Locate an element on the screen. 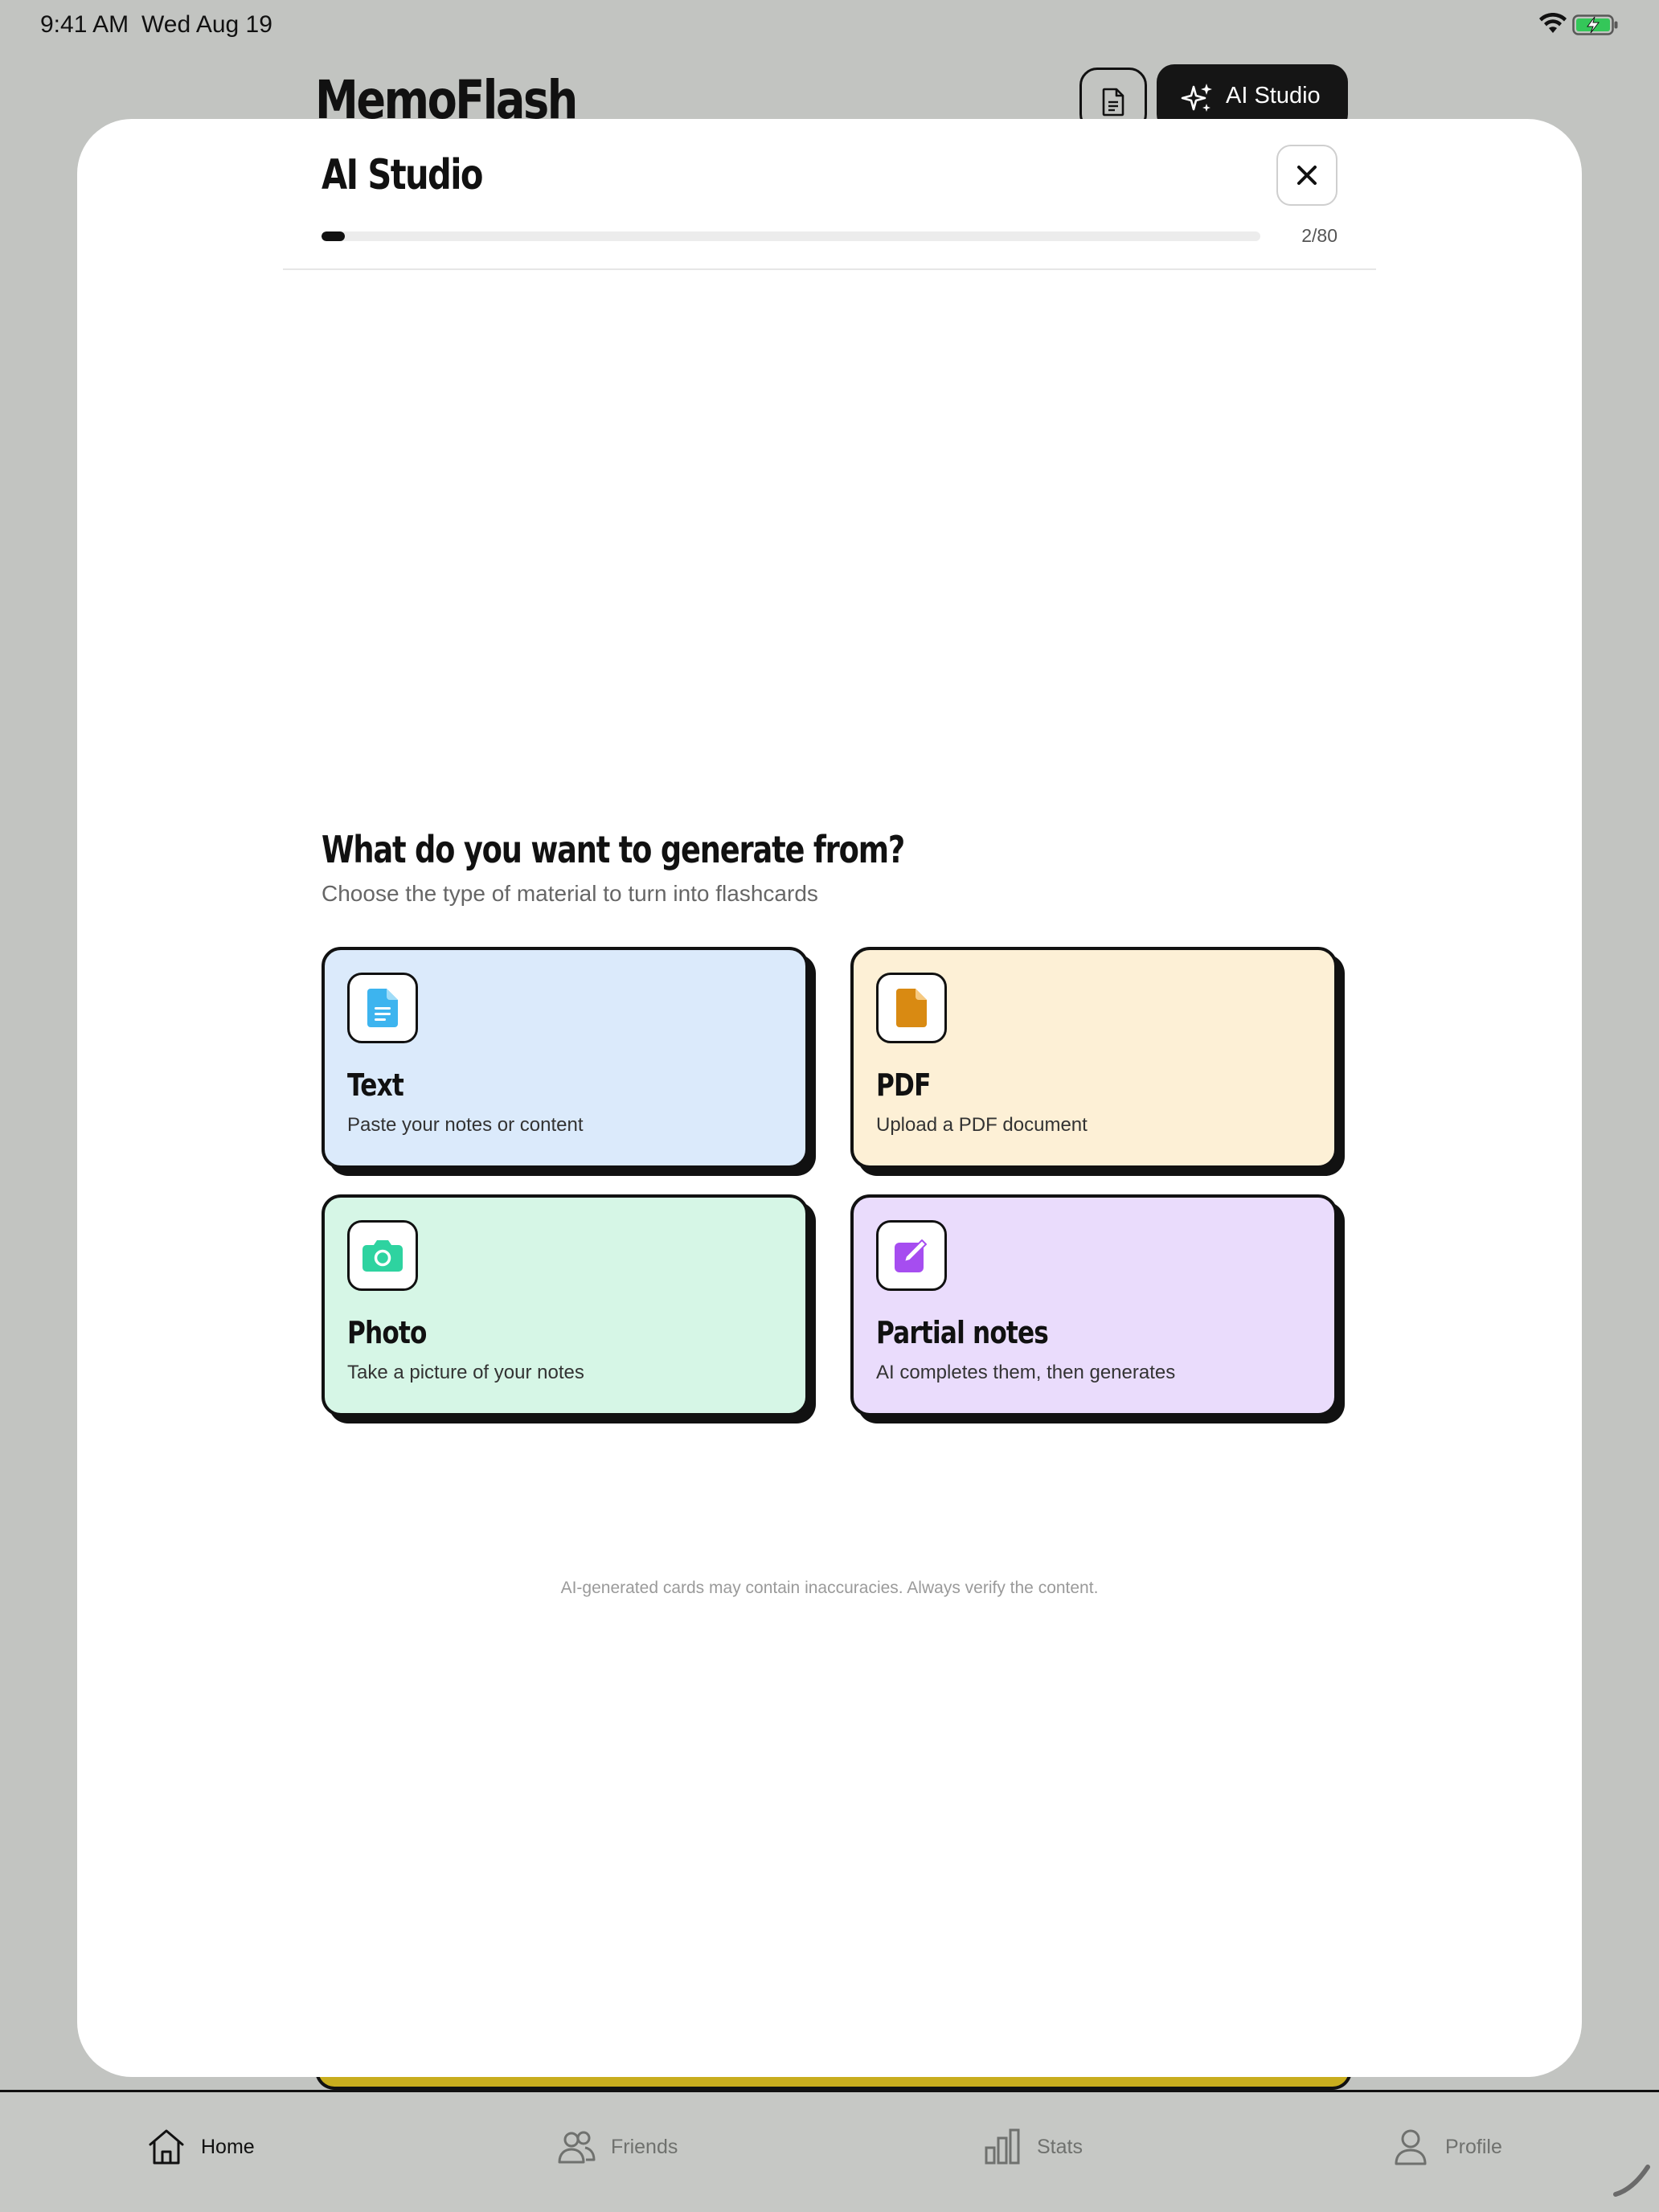  tab-profile: Profile is located at coordinates (1446, 2146).